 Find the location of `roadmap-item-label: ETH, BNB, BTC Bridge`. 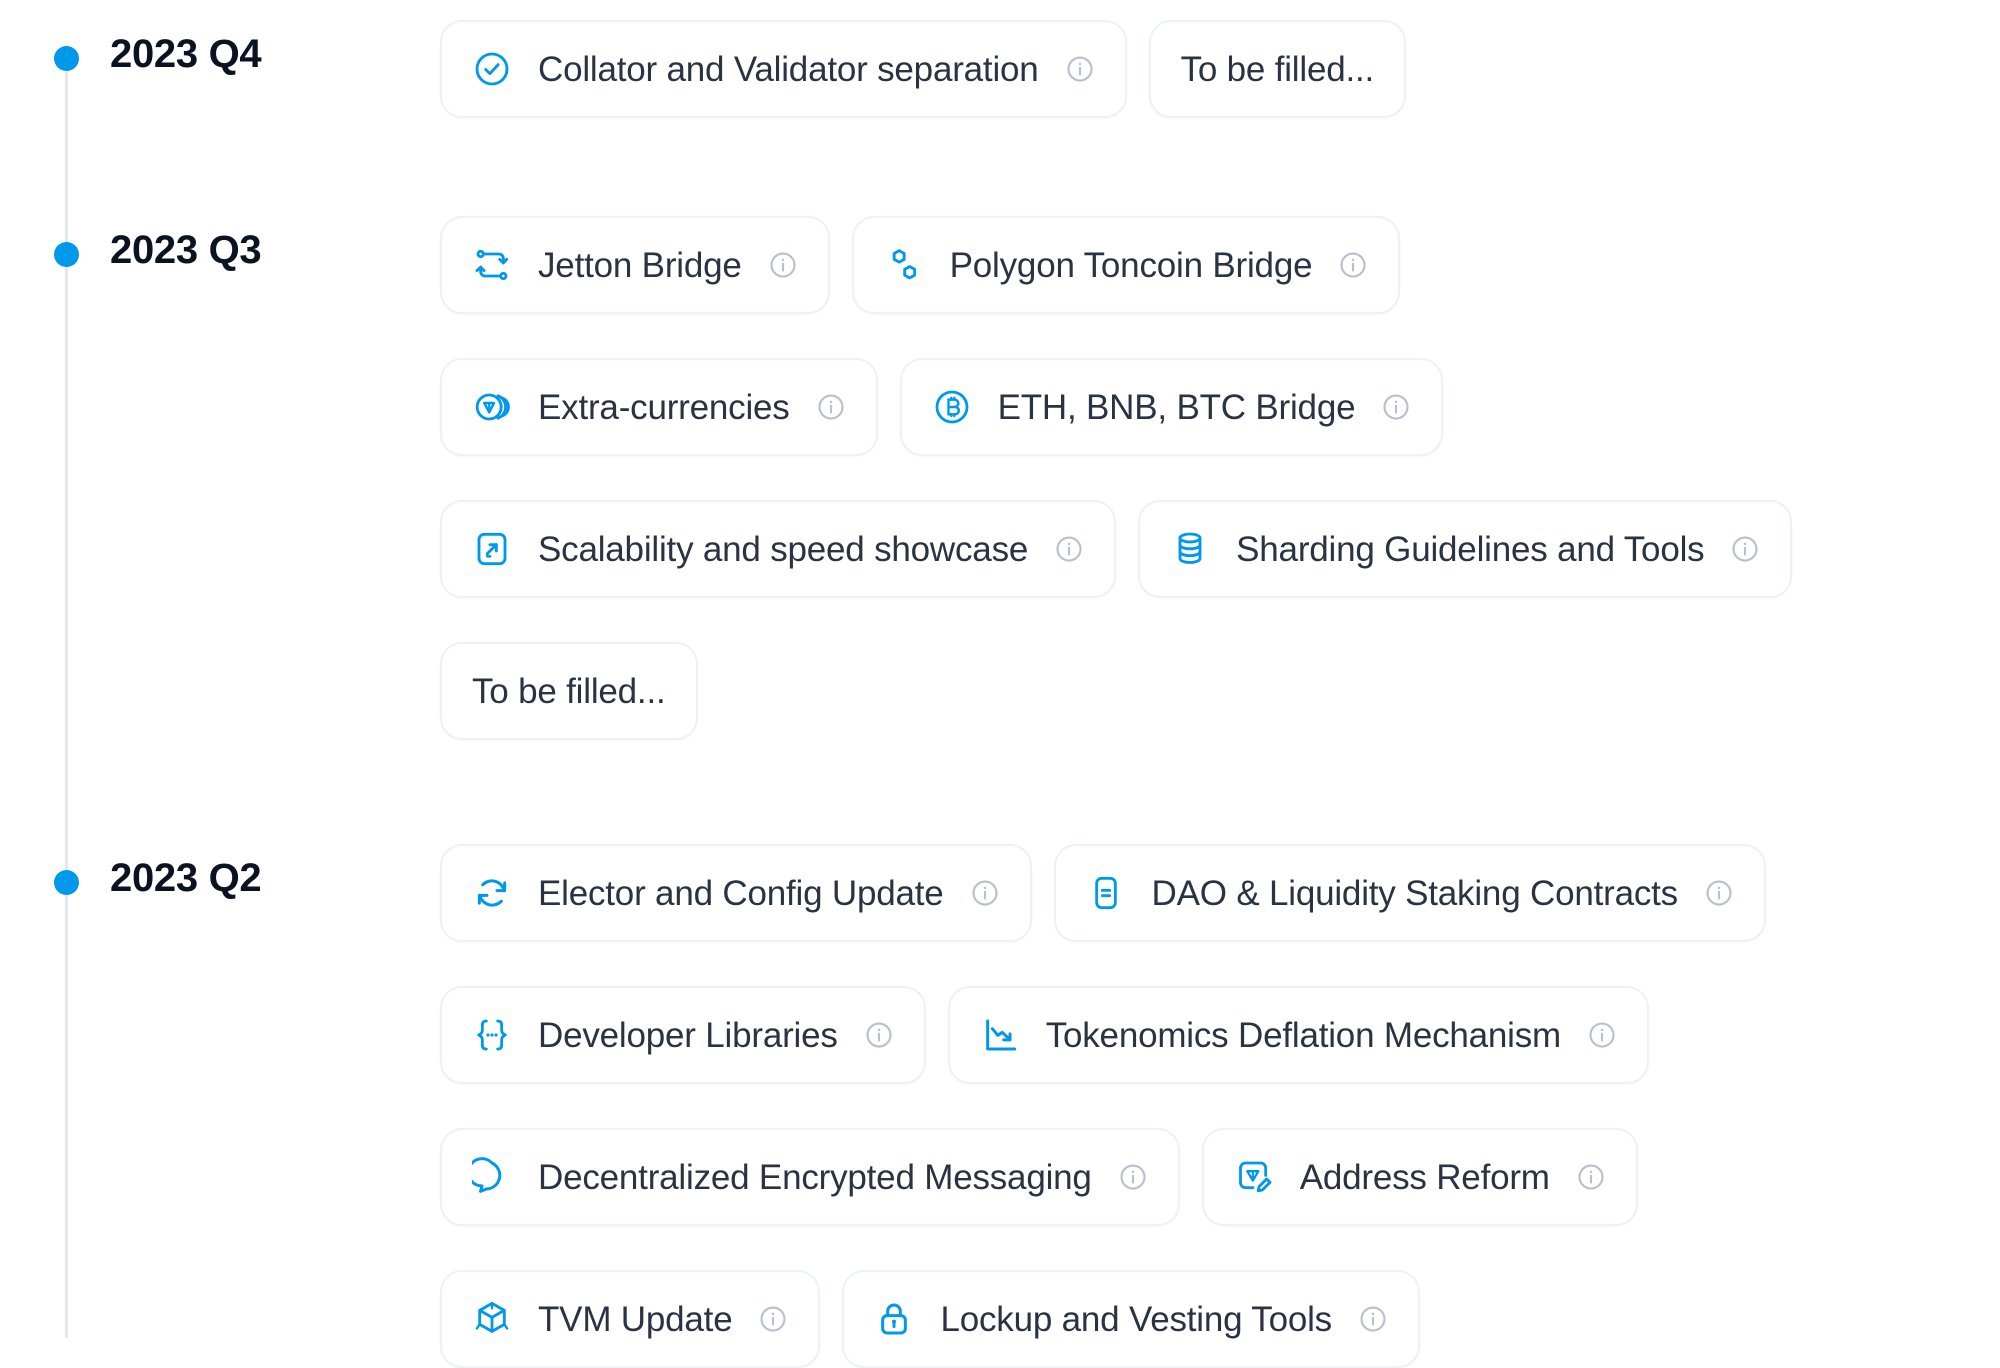

roadmap-item-label: ETH, BNB, BTC Bridge is located at coordinates (1176, 407).